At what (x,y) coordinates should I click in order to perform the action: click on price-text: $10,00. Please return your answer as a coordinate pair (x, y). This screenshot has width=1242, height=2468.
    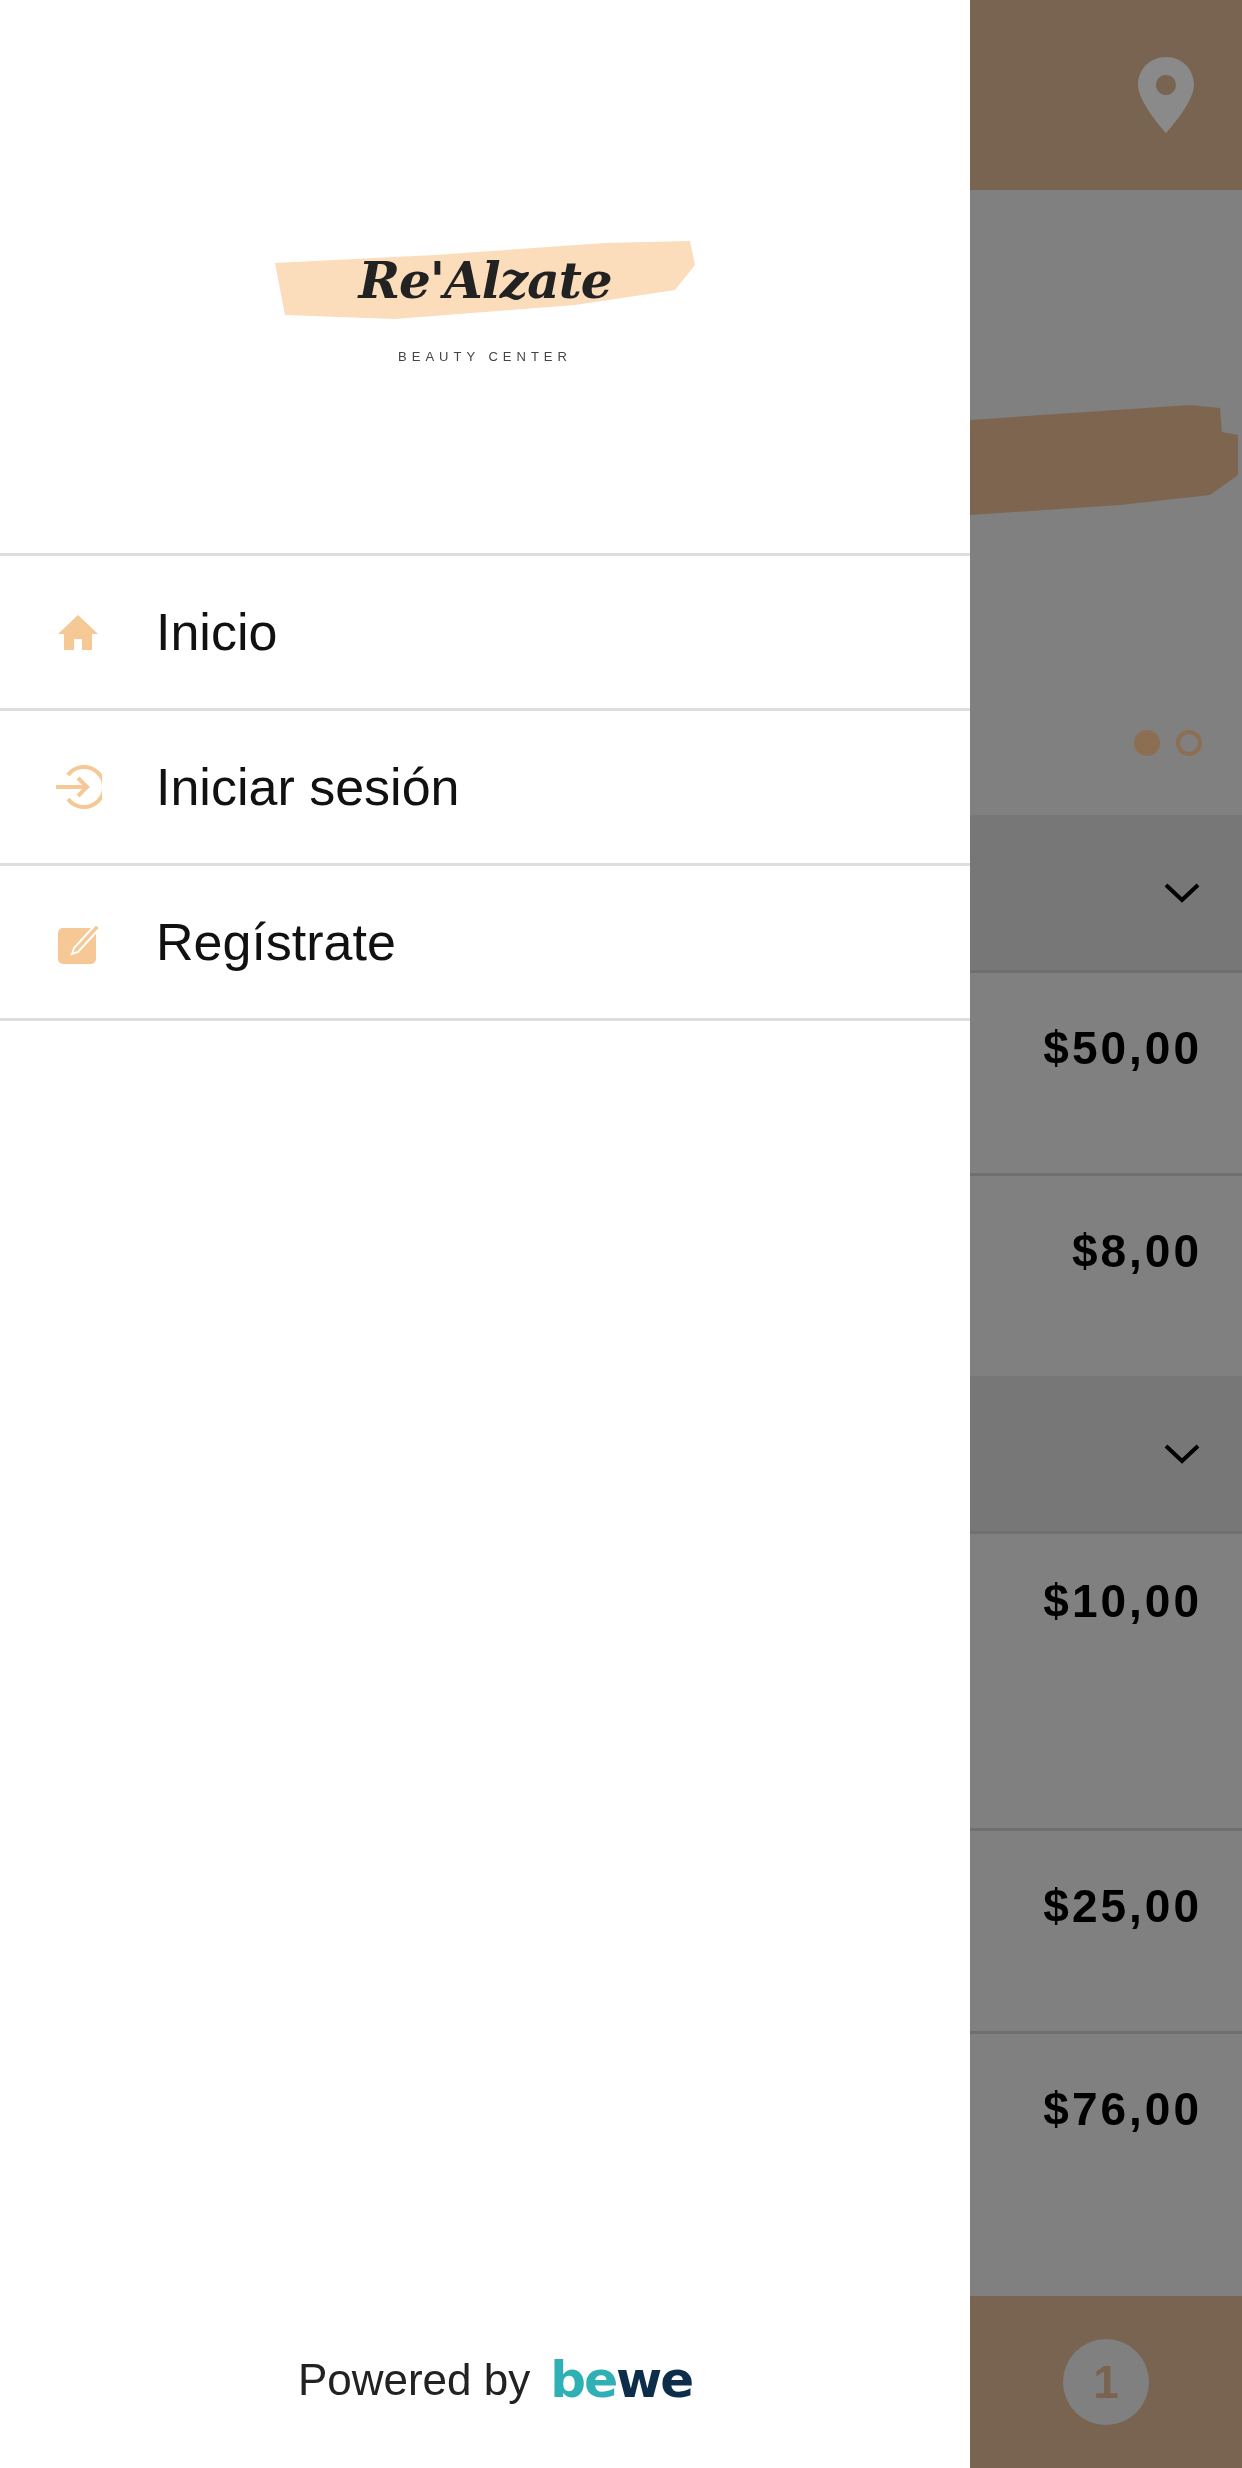
    Looking at the image, I should click on (1122, 1601).